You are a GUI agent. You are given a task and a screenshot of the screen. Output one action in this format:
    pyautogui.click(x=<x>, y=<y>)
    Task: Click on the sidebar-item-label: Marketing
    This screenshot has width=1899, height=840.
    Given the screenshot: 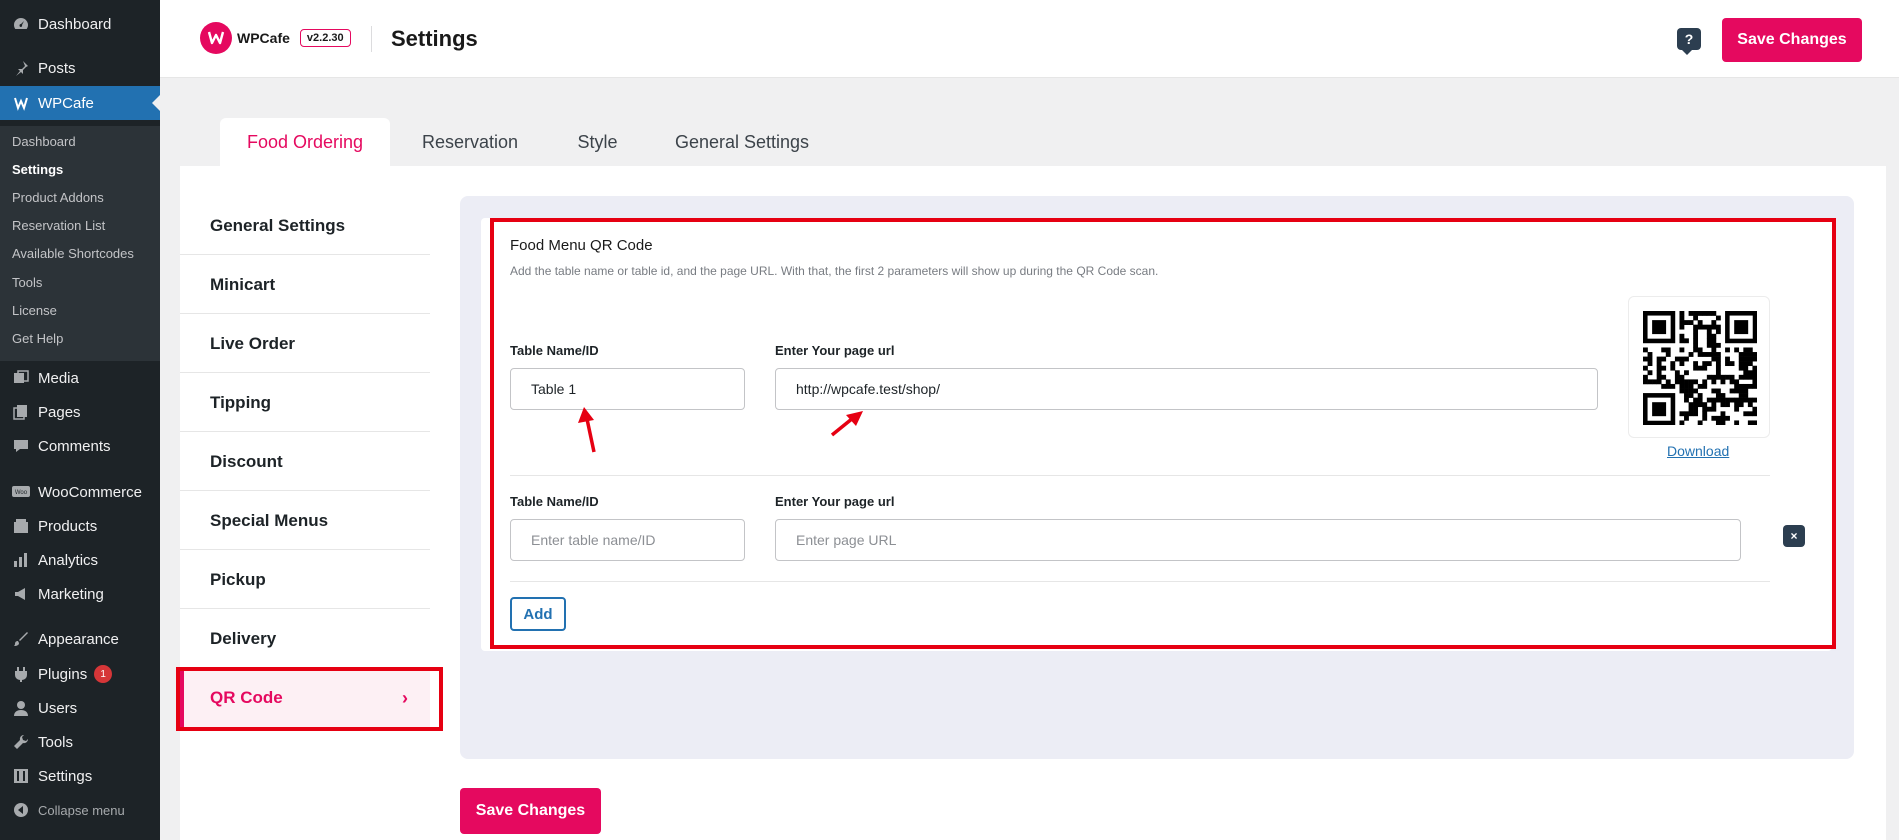 What is the action you would take?
    pyautogui.click(x=71, y=594)
    